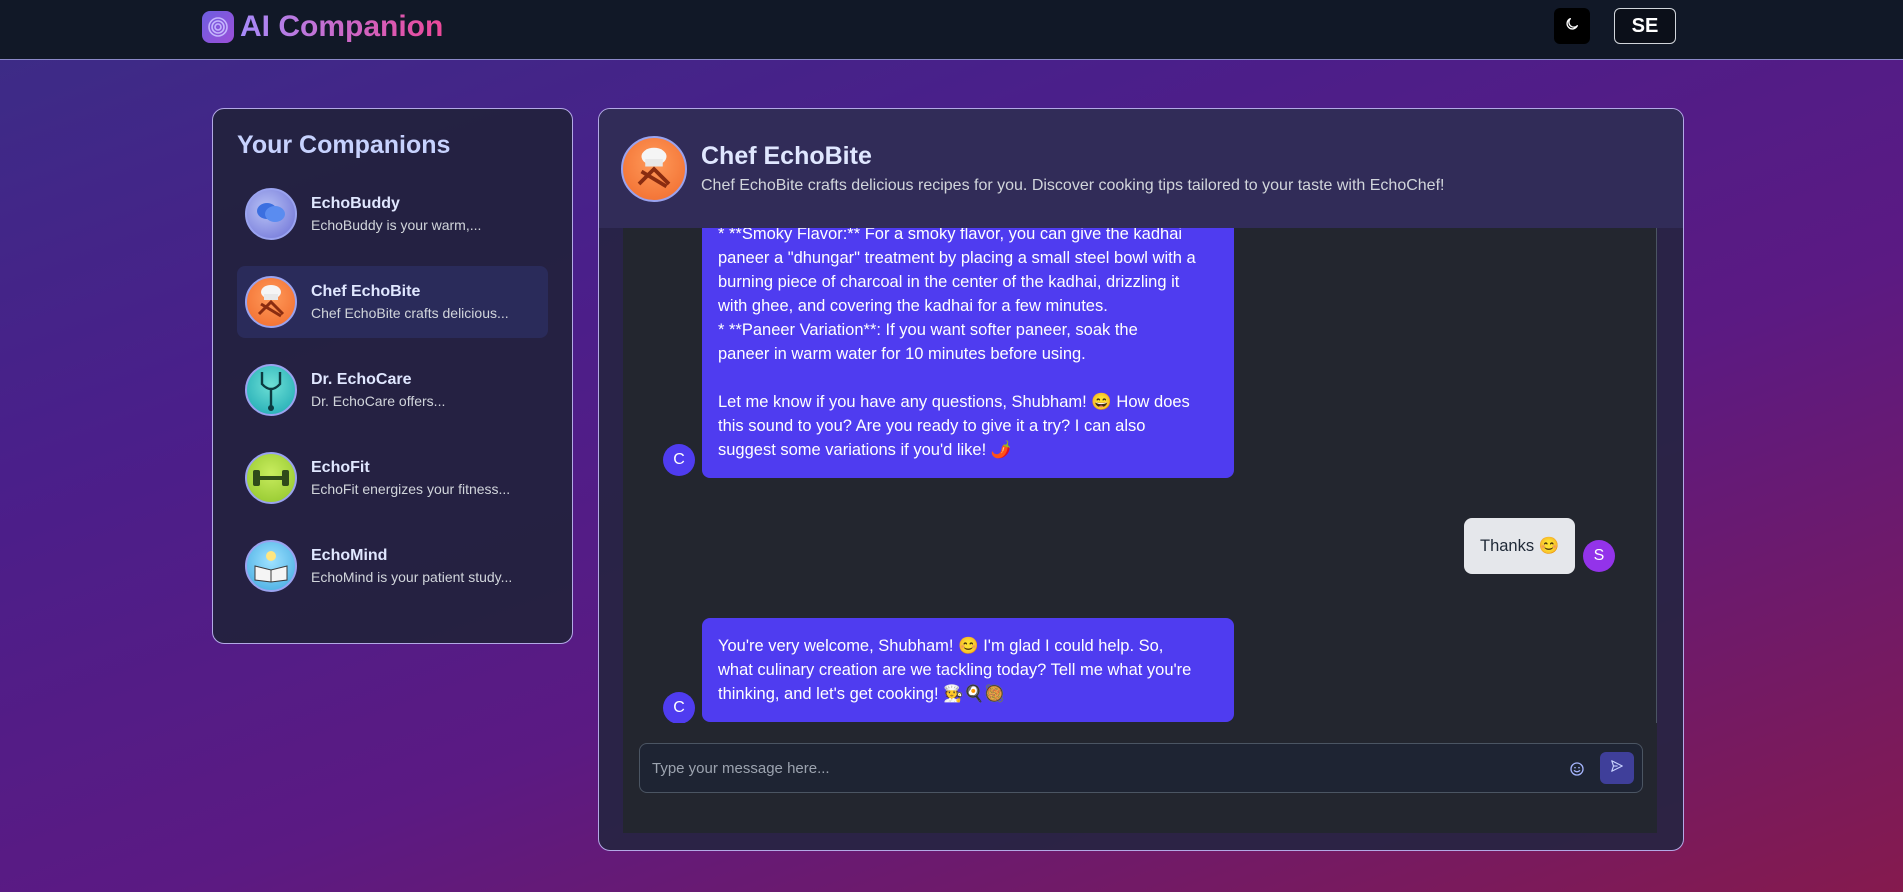 The image size is (1903, 892). Describe the element at coordinates (786, 156) in the screenshot. I see `chat-title: Chef EchoBite` at that location.